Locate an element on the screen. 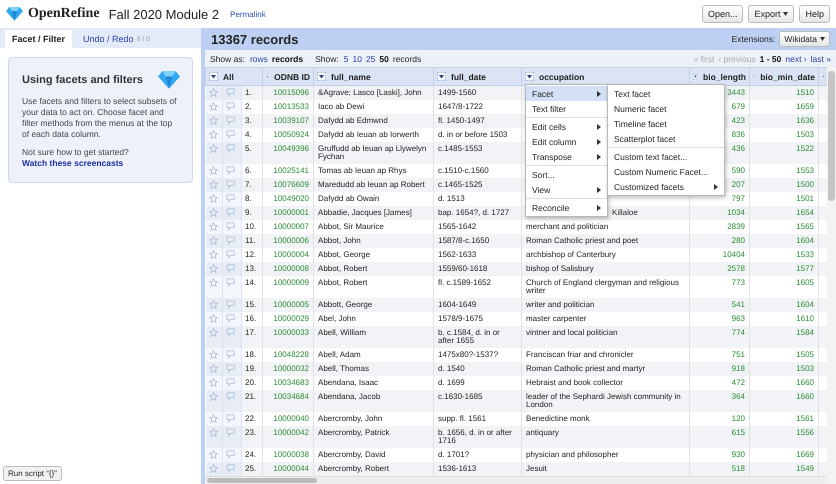 This screenshot has width=836, height=484. card-title: Using facets and filters is located at coordinates (83, 80).